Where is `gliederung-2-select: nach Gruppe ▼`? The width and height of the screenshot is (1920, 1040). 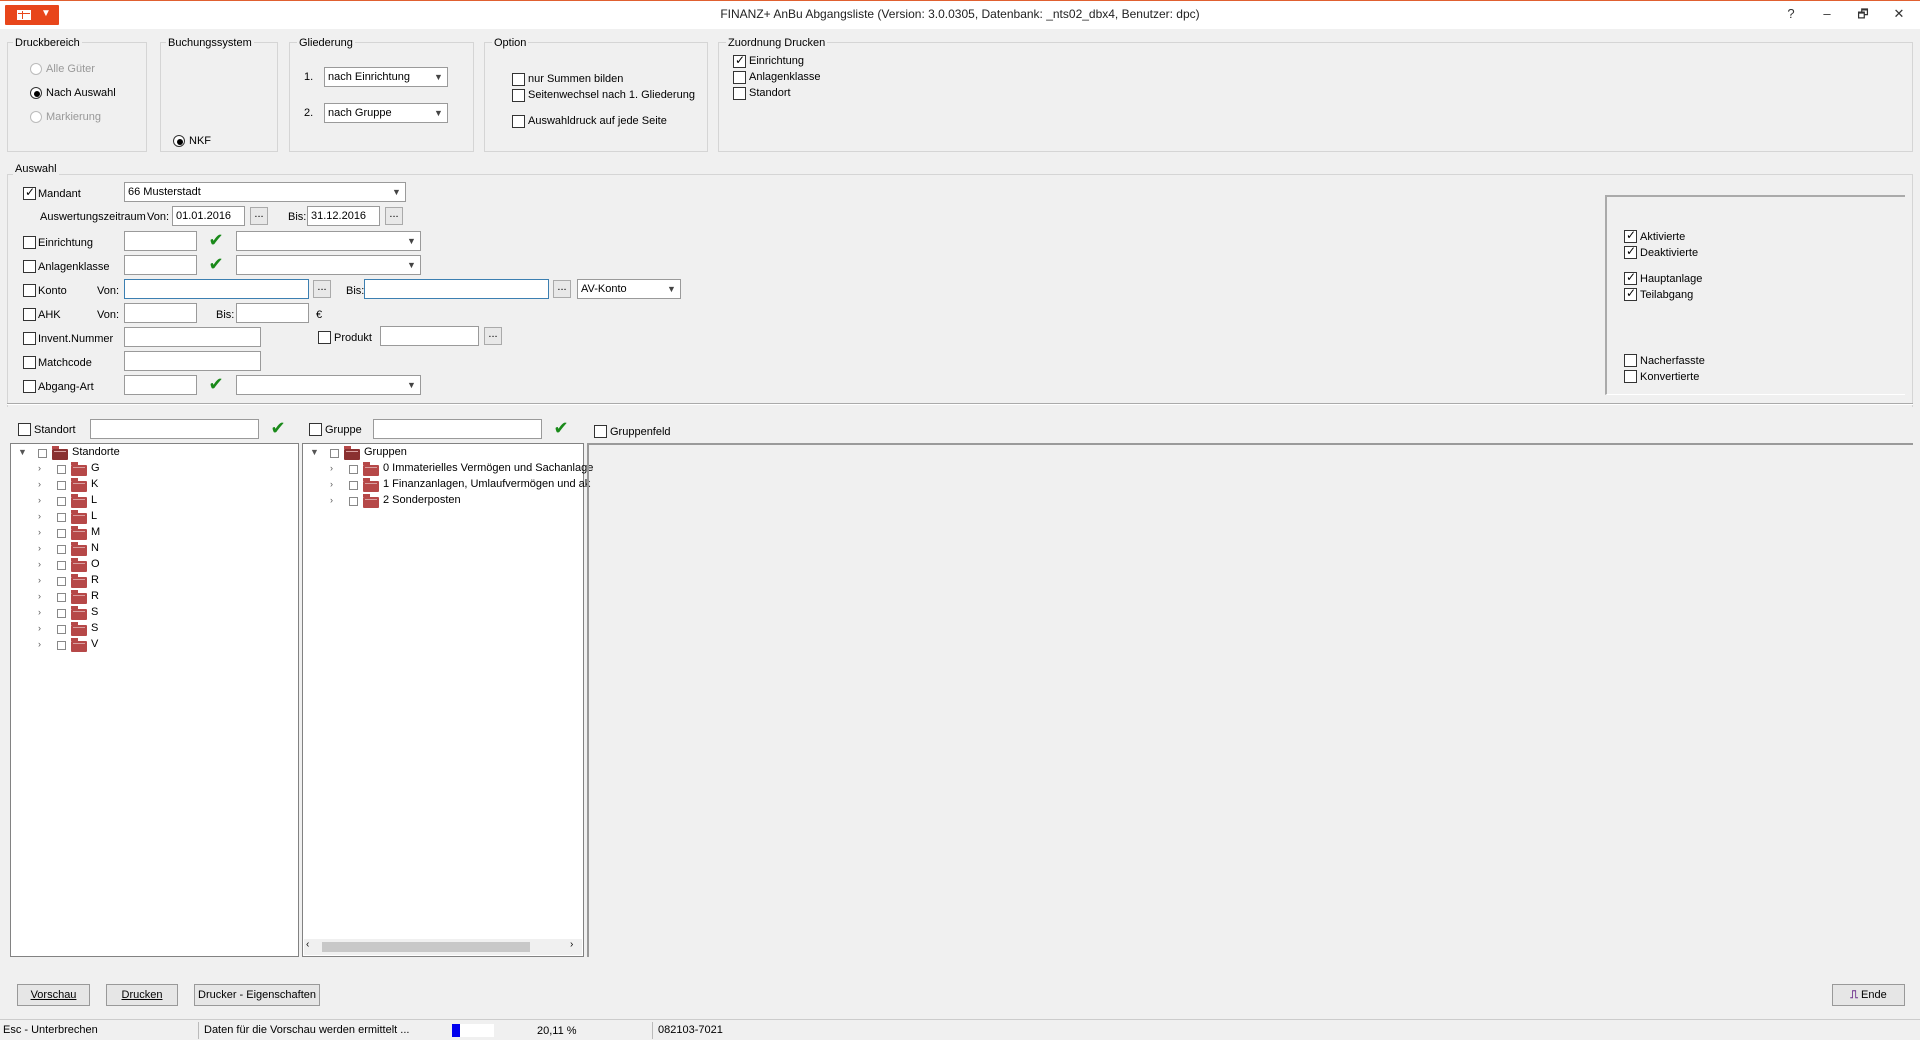
gliederung-2-select: nach Gruppe ▼ is located at coordinates (386, 113).